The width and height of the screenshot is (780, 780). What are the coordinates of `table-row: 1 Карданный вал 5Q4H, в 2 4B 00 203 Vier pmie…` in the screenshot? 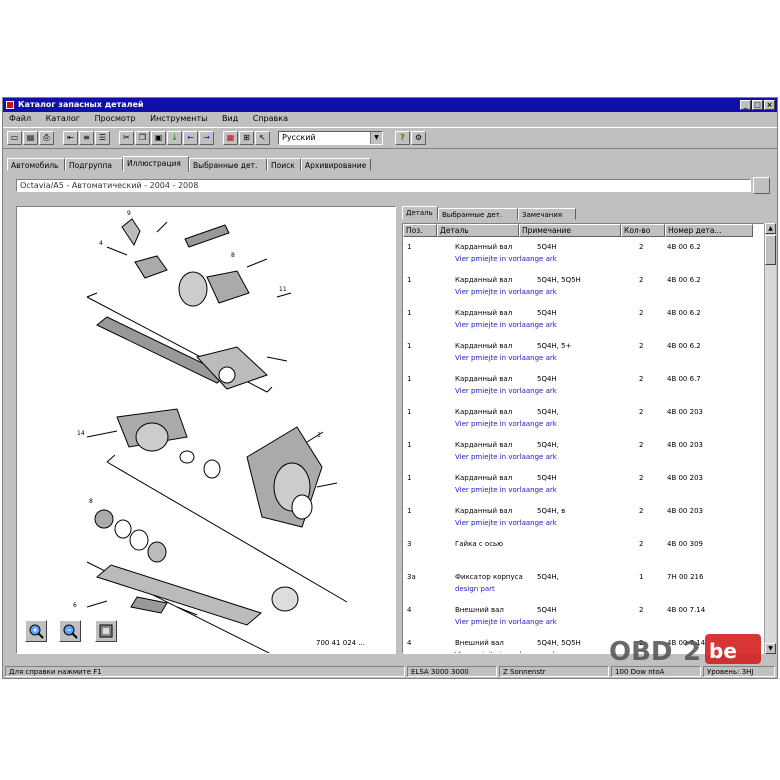 It's located at (578, 518).